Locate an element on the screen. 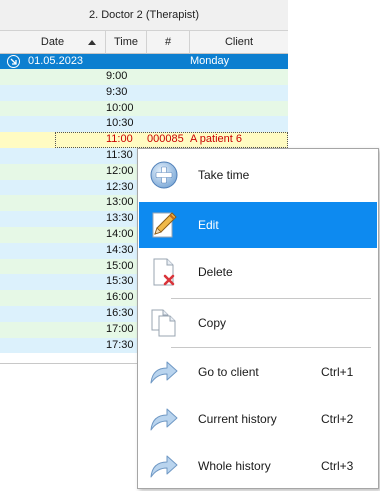 This screenshot has height=491, width=380. copy-documents-icon is located at coordinates (164, 323).